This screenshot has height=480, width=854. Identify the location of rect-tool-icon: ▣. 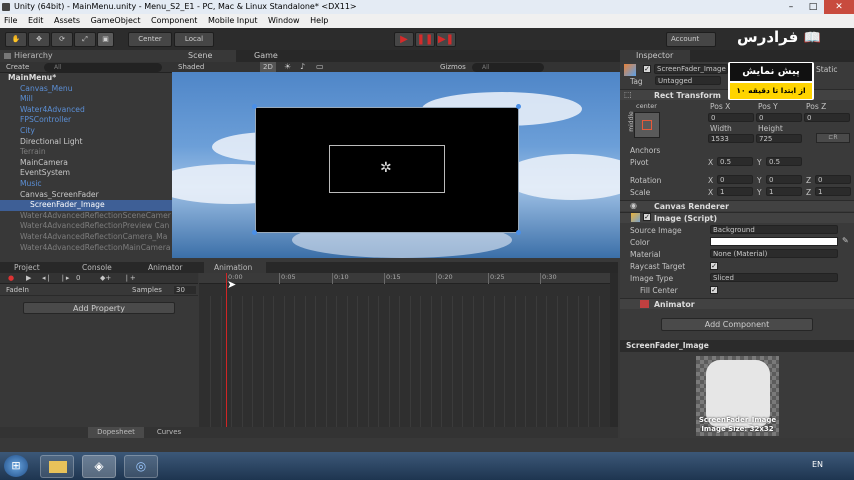
(105, 39).